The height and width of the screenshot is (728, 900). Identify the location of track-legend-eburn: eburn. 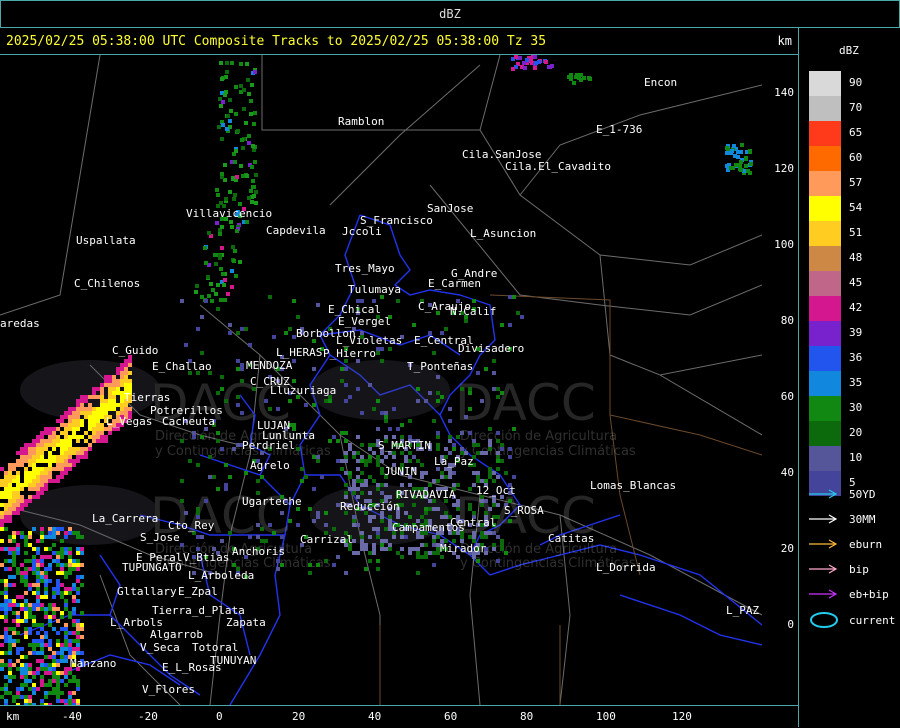
(845, 545).